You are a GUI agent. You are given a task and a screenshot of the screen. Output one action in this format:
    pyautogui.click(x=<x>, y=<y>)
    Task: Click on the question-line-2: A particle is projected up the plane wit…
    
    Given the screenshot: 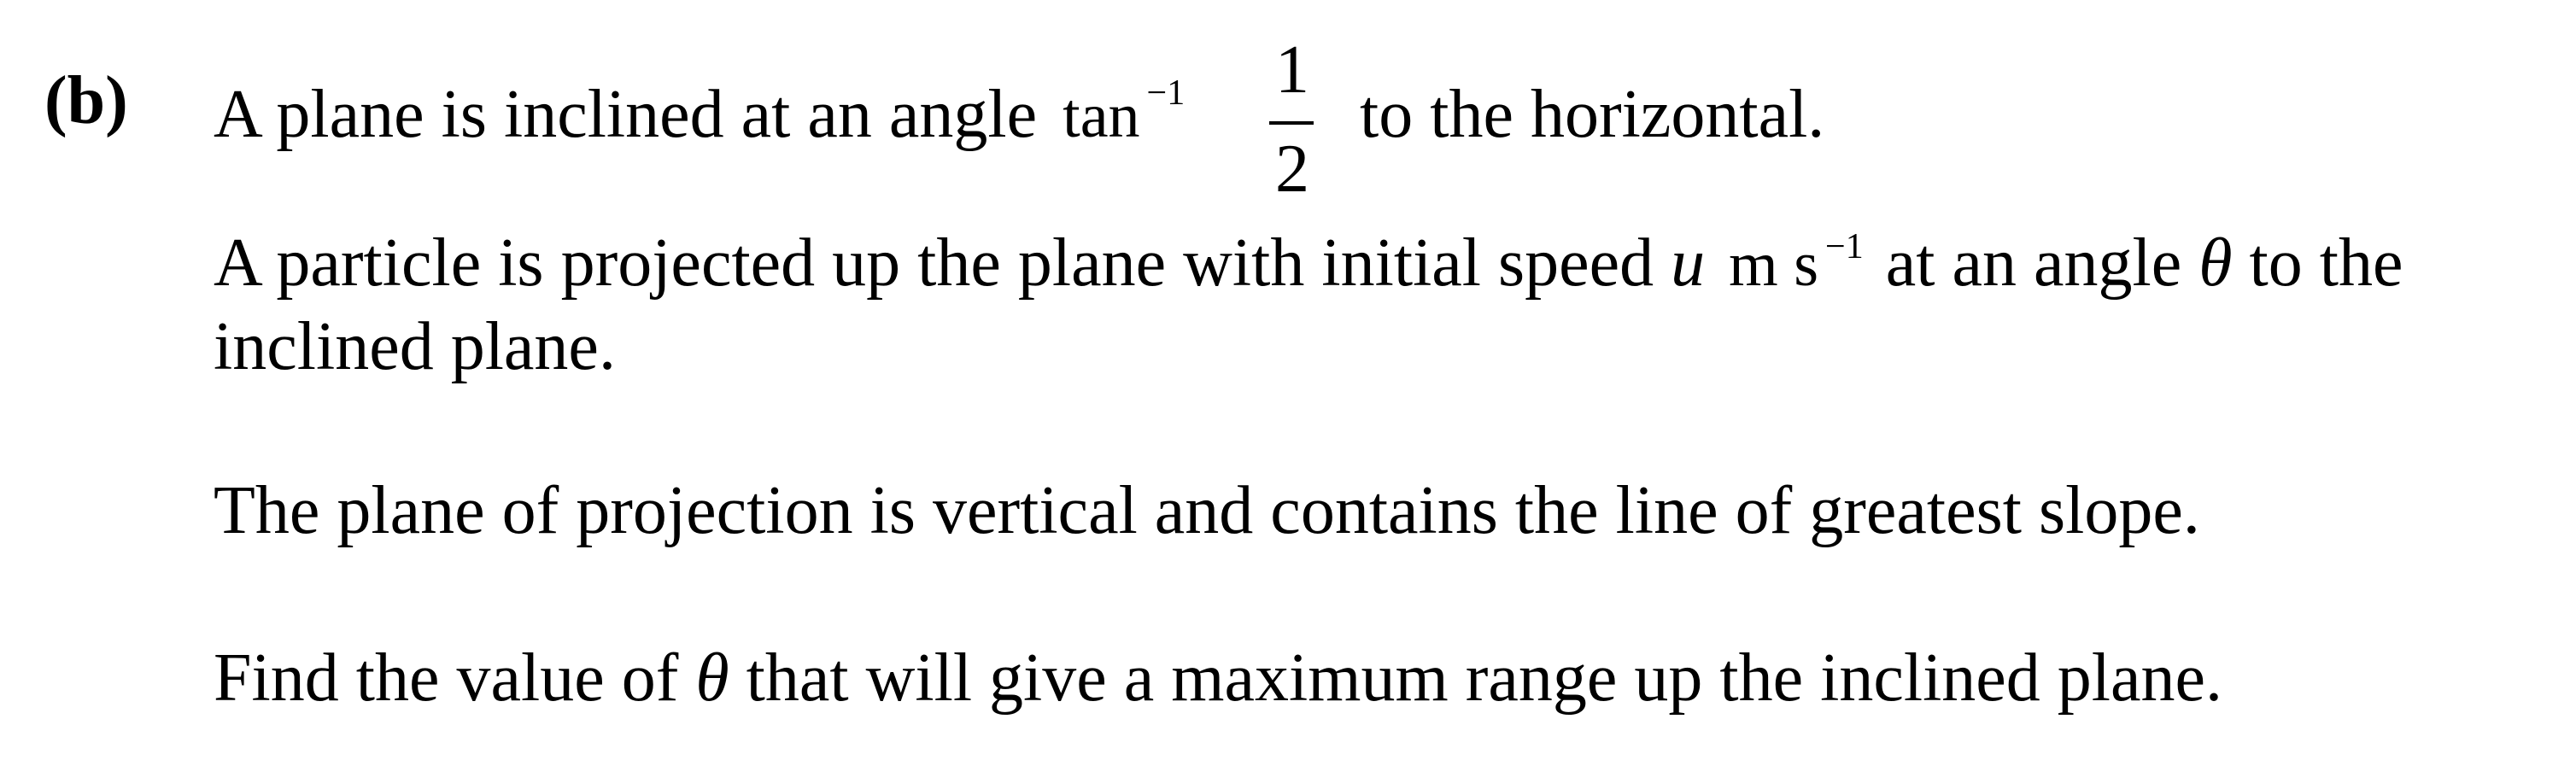 What is the action you would take?
    pyautogui.click(x=1308, y=263)
    